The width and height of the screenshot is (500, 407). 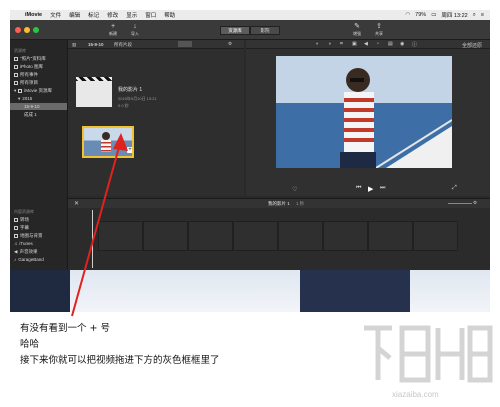 I want to click on caption-line-3: 接下来你就可以把视频拖进下方的灰色框框里了, so click(x=120, y=360).